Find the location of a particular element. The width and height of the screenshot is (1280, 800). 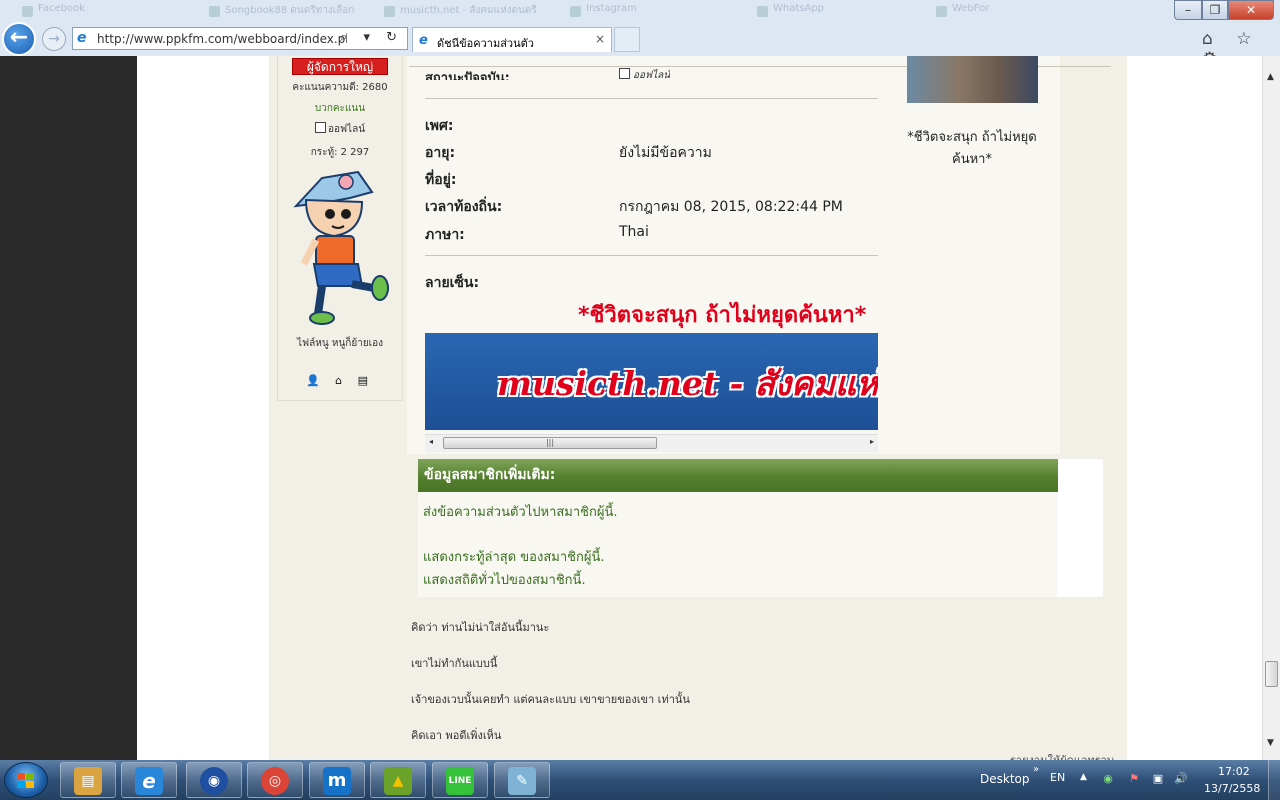

karma-text: คะแนนความดี: 2680 is located at coordinates (340, 87).